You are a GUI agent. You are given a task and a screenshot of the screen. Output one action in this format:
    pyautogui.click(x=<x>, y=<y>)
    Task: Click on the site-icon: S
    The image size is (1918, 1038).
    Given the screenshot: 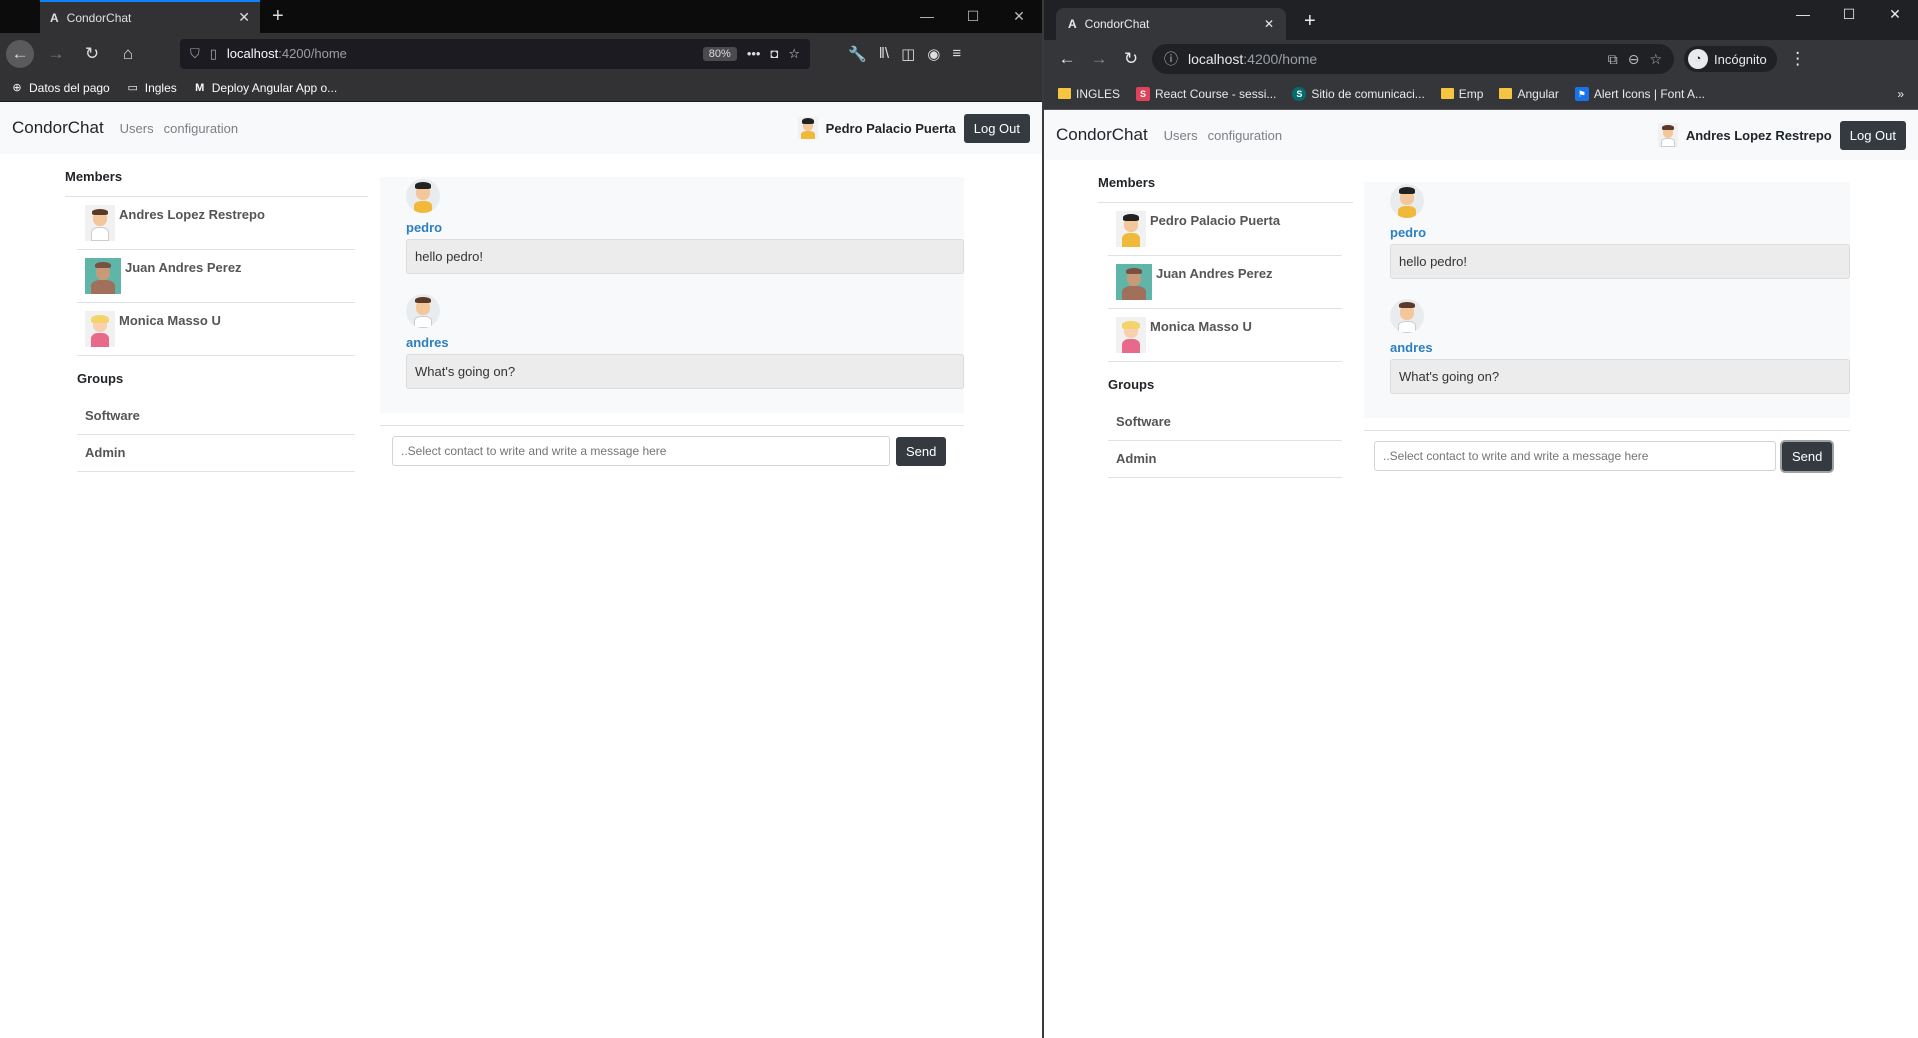 What is the action you would take?
    pyautogui.click(x=1143, y=93)
    